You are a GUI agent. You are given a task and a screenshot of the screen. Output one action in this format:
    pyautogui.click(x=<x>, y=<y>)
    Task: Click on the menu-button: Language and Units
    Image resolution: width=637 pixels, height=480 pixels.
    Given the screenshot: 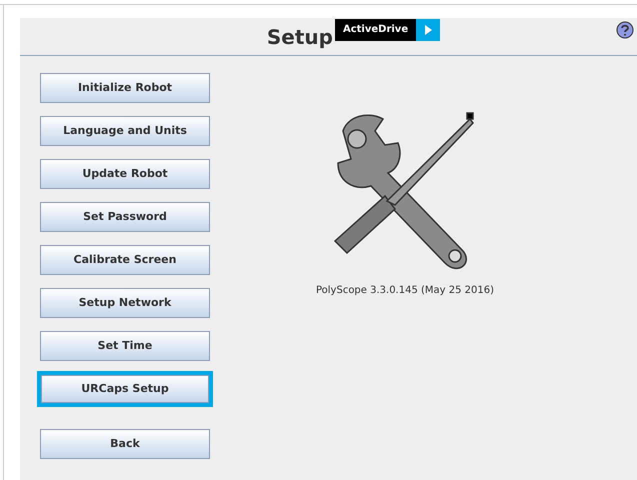 What is the action you would take?
    pyautogui.click(x=125, y=131)
    